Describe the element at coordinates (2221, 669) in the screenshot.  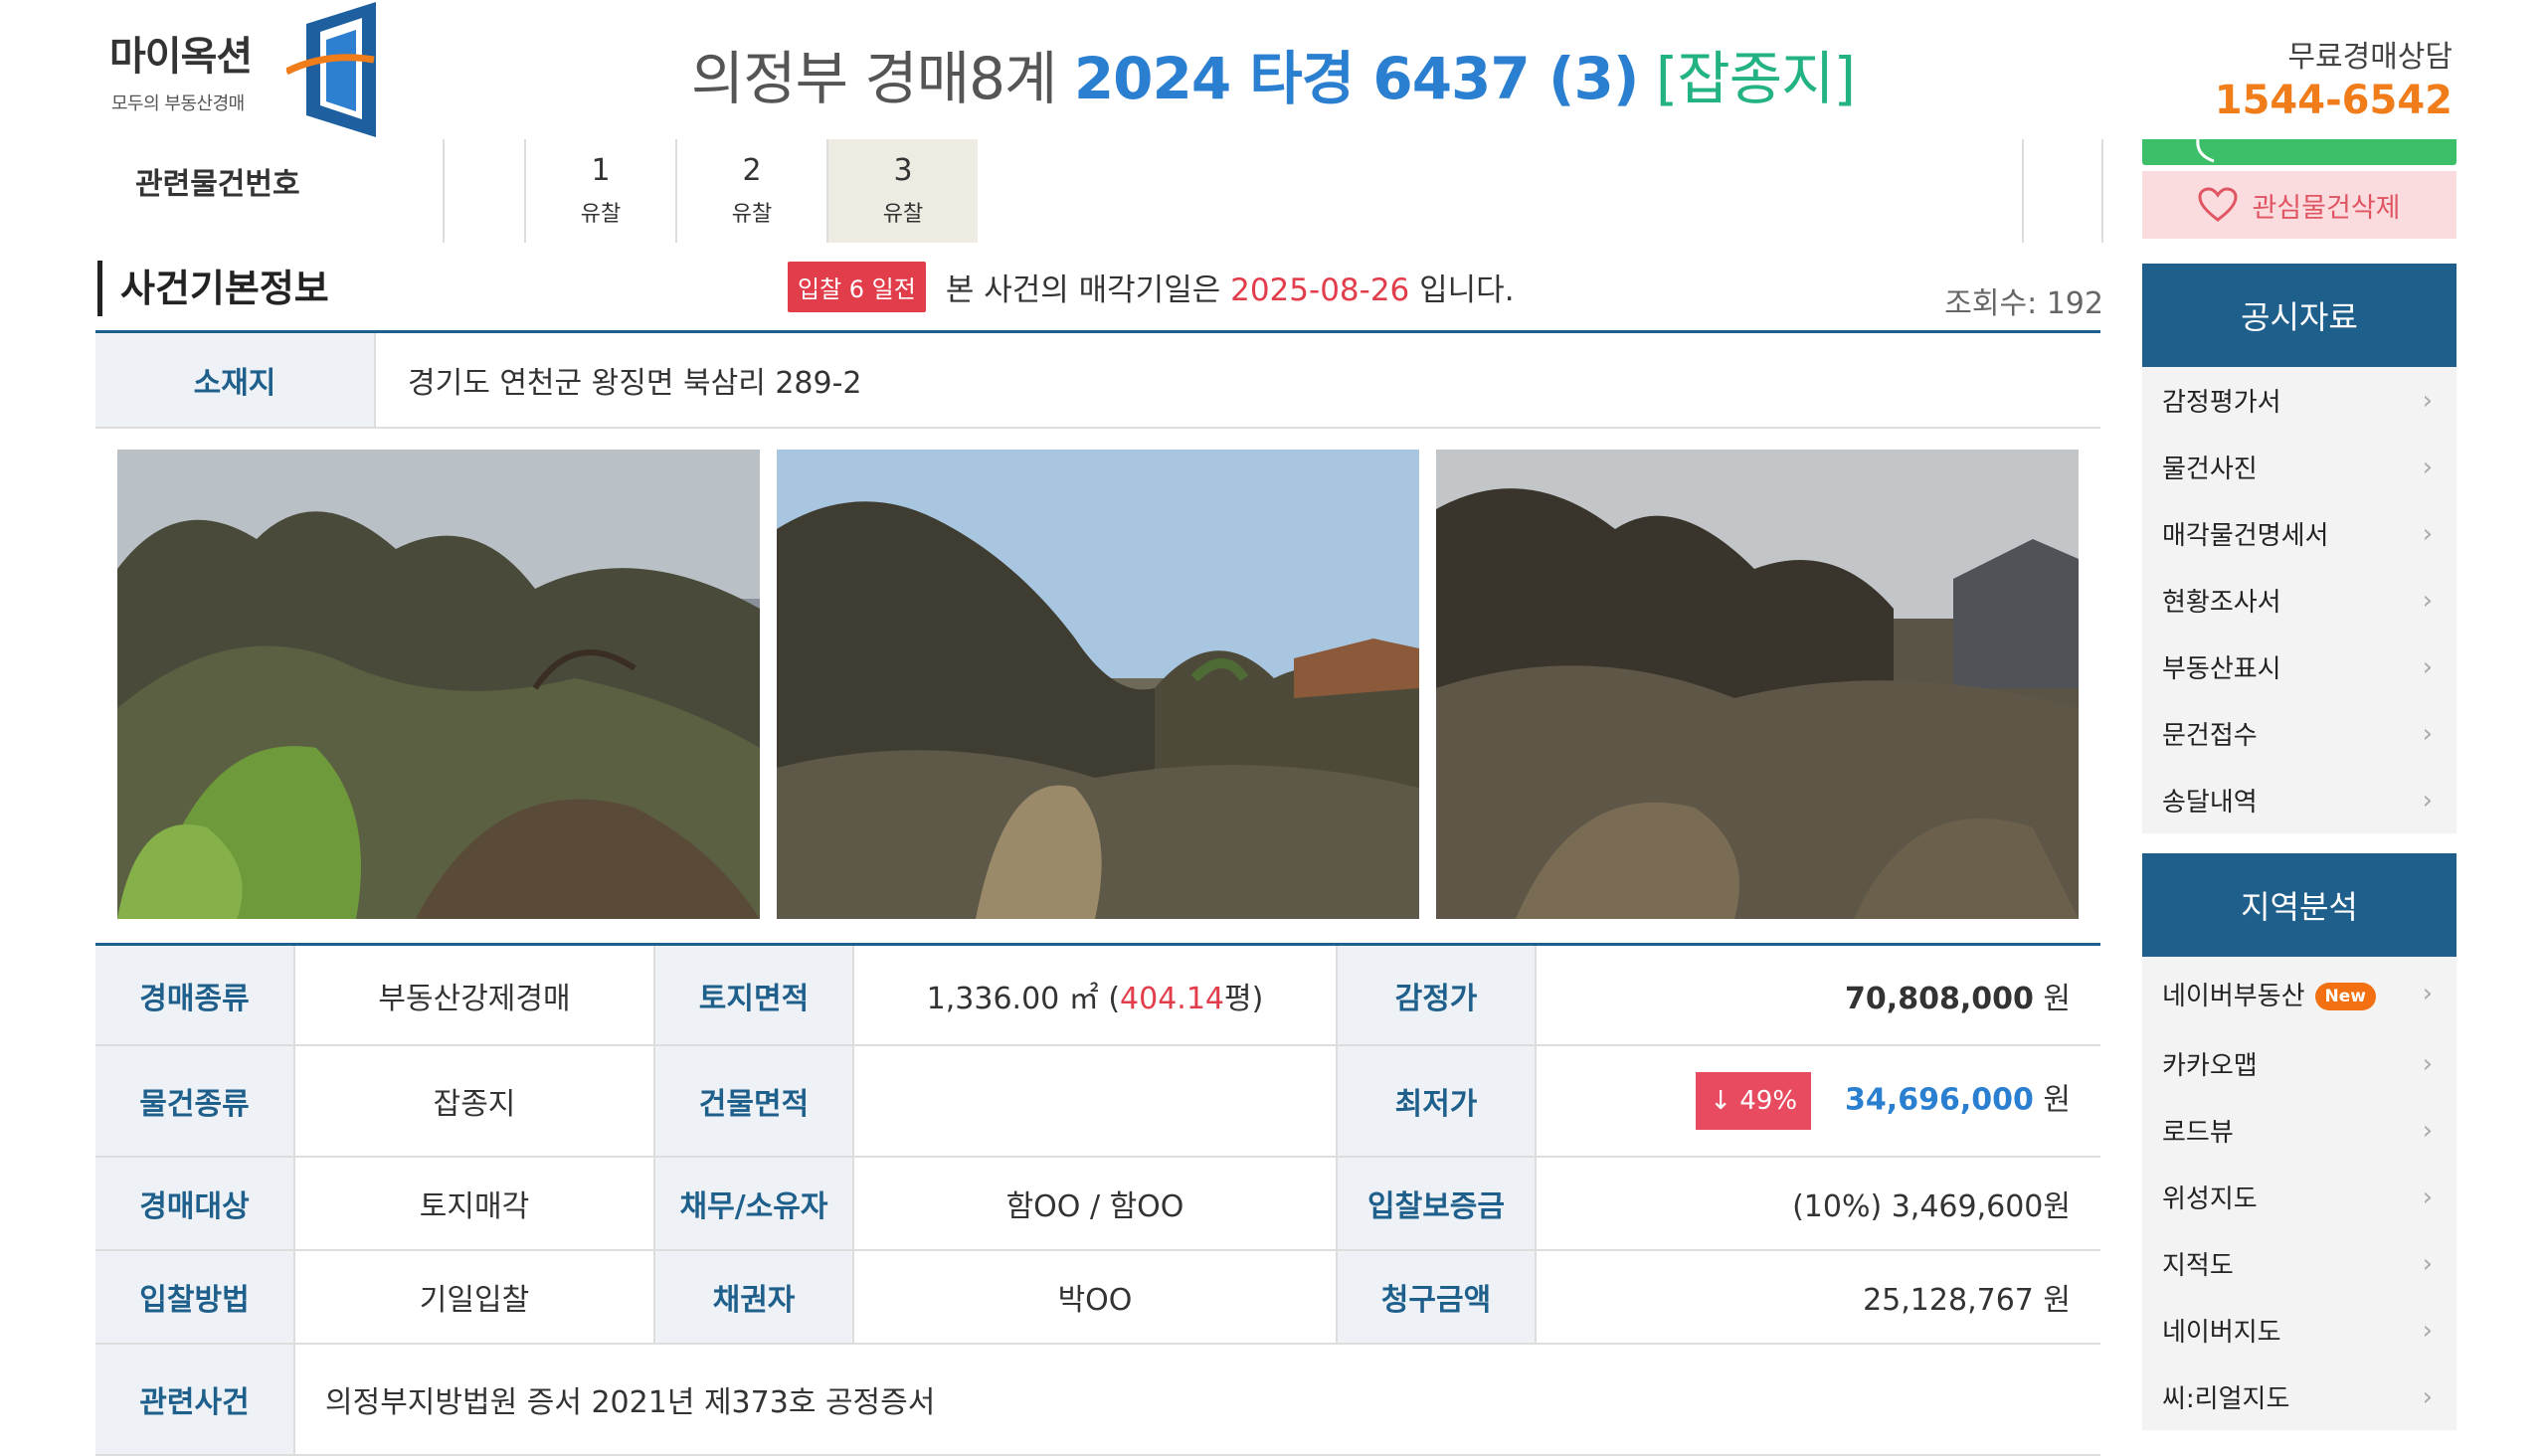
I see `menu-label: 부동산표시` at that location.